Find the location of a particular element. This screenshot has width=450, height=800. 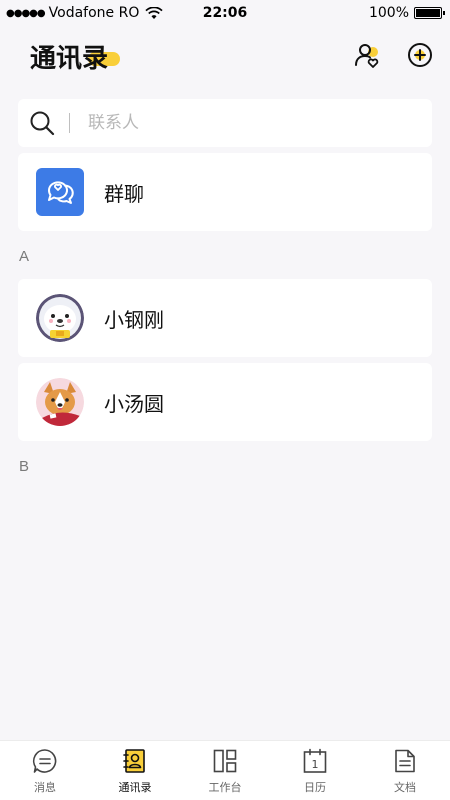

add-button is located at coordinates (420, 55).